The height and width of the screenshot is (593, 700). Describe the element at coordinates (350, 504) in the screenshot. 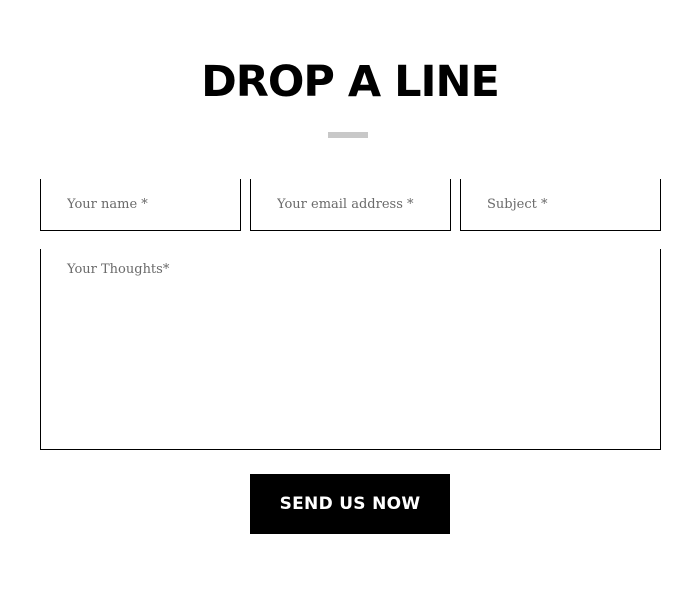

I see `send-button: SEND US NOW` at that location.